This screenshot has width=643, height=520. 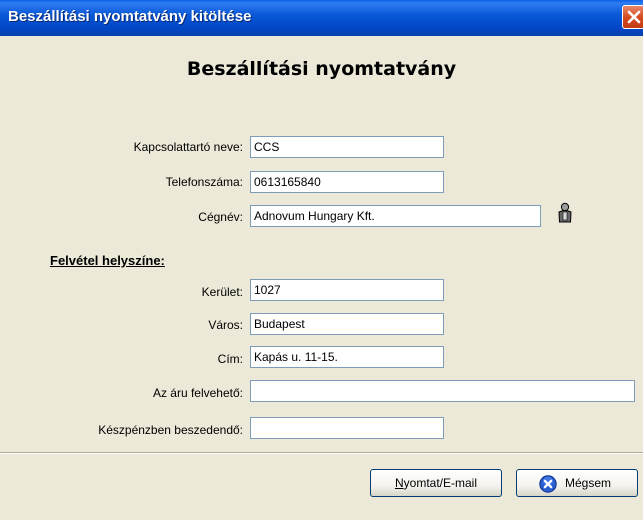 I want to click on title-bar: Beszállítási nyomtatvány kitöltése, so click(x=321, y=18).